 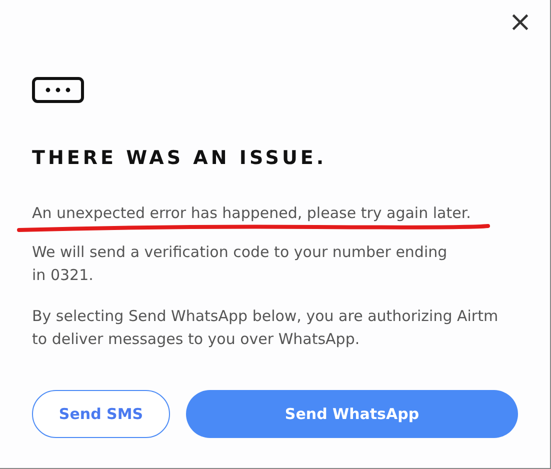 What do you see at coordinates (520, 22) in the screenshot?
I see `close-button: ×` at bounding box center [520, 22].